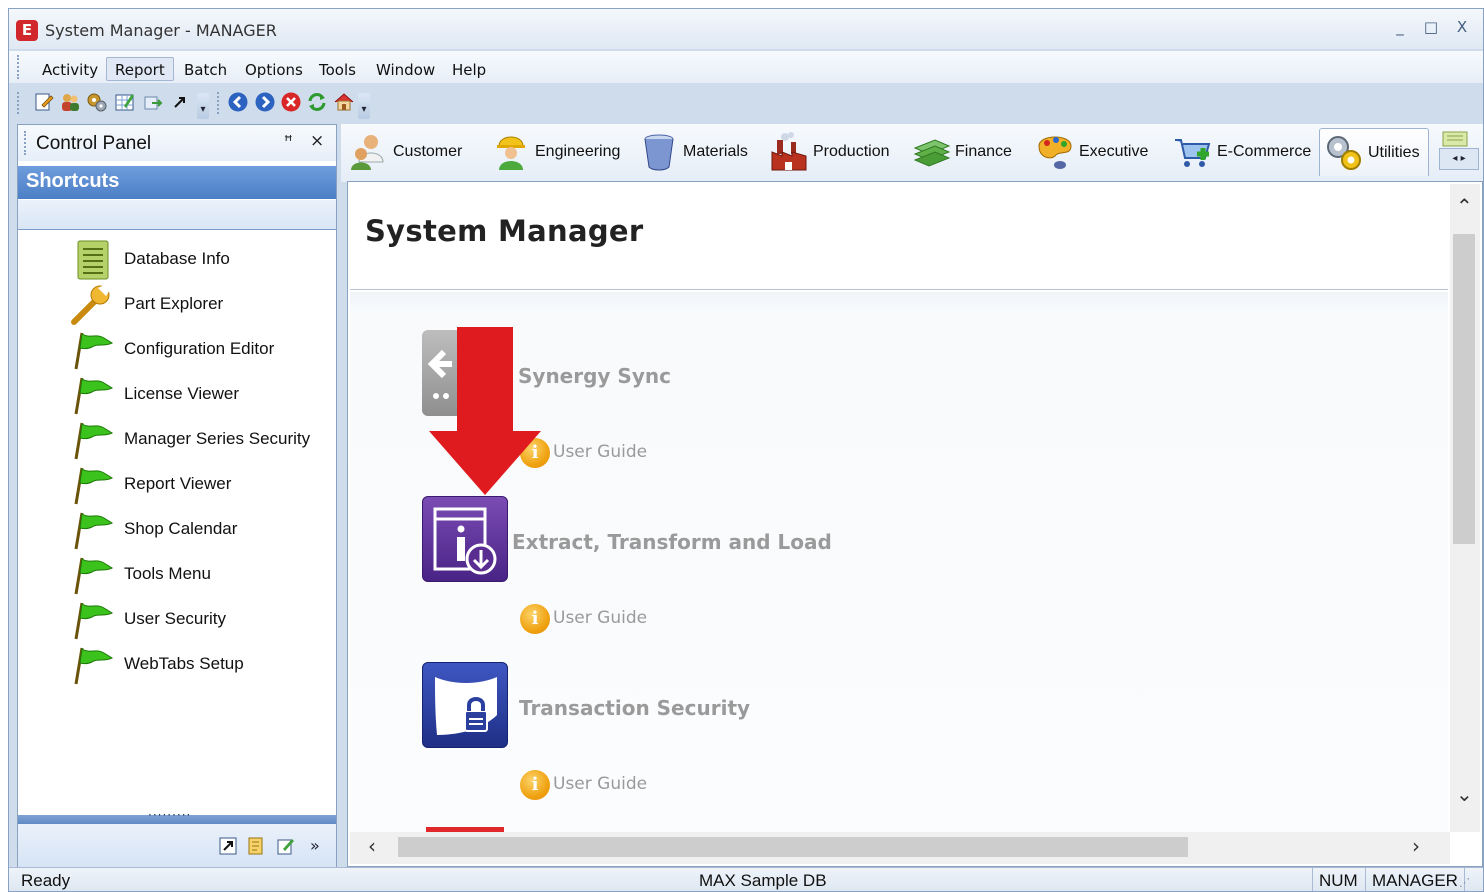  What do you see at coordinates (174, 303) in the screenshot?
I see `shortcut-label: Part Explorer` at bounding box center [174, 303].